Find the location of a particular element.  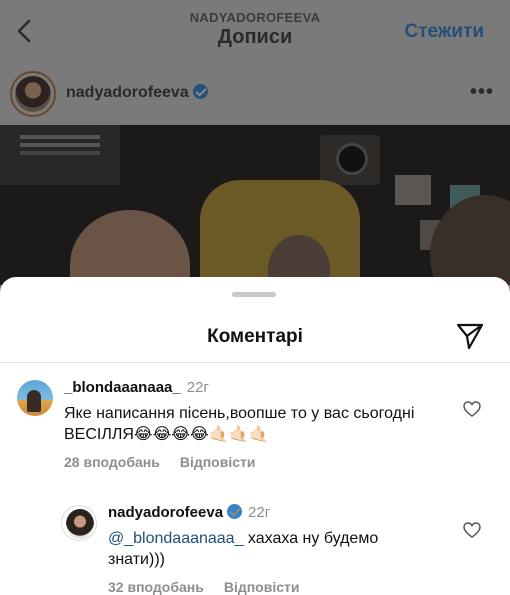

divider is located at coordinates (255, 362).